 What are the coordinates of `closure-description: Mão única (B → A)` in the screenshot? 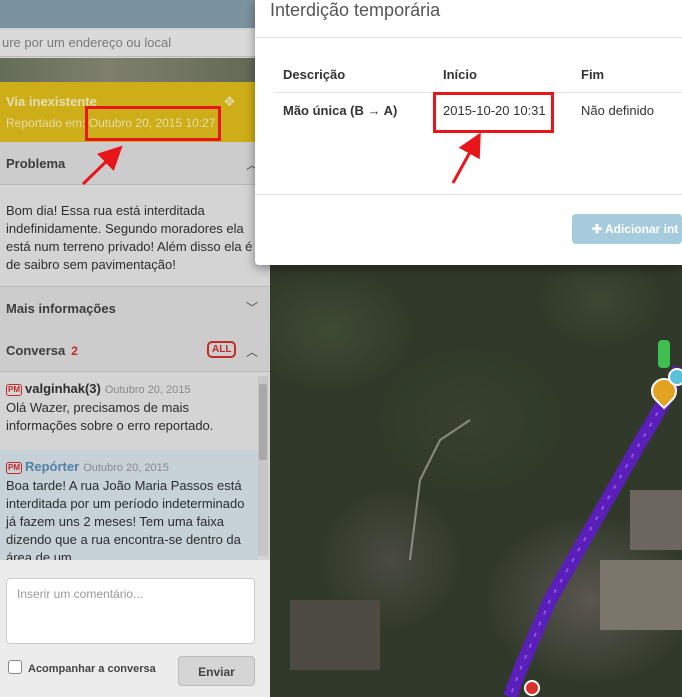 It's located at (340, 110).